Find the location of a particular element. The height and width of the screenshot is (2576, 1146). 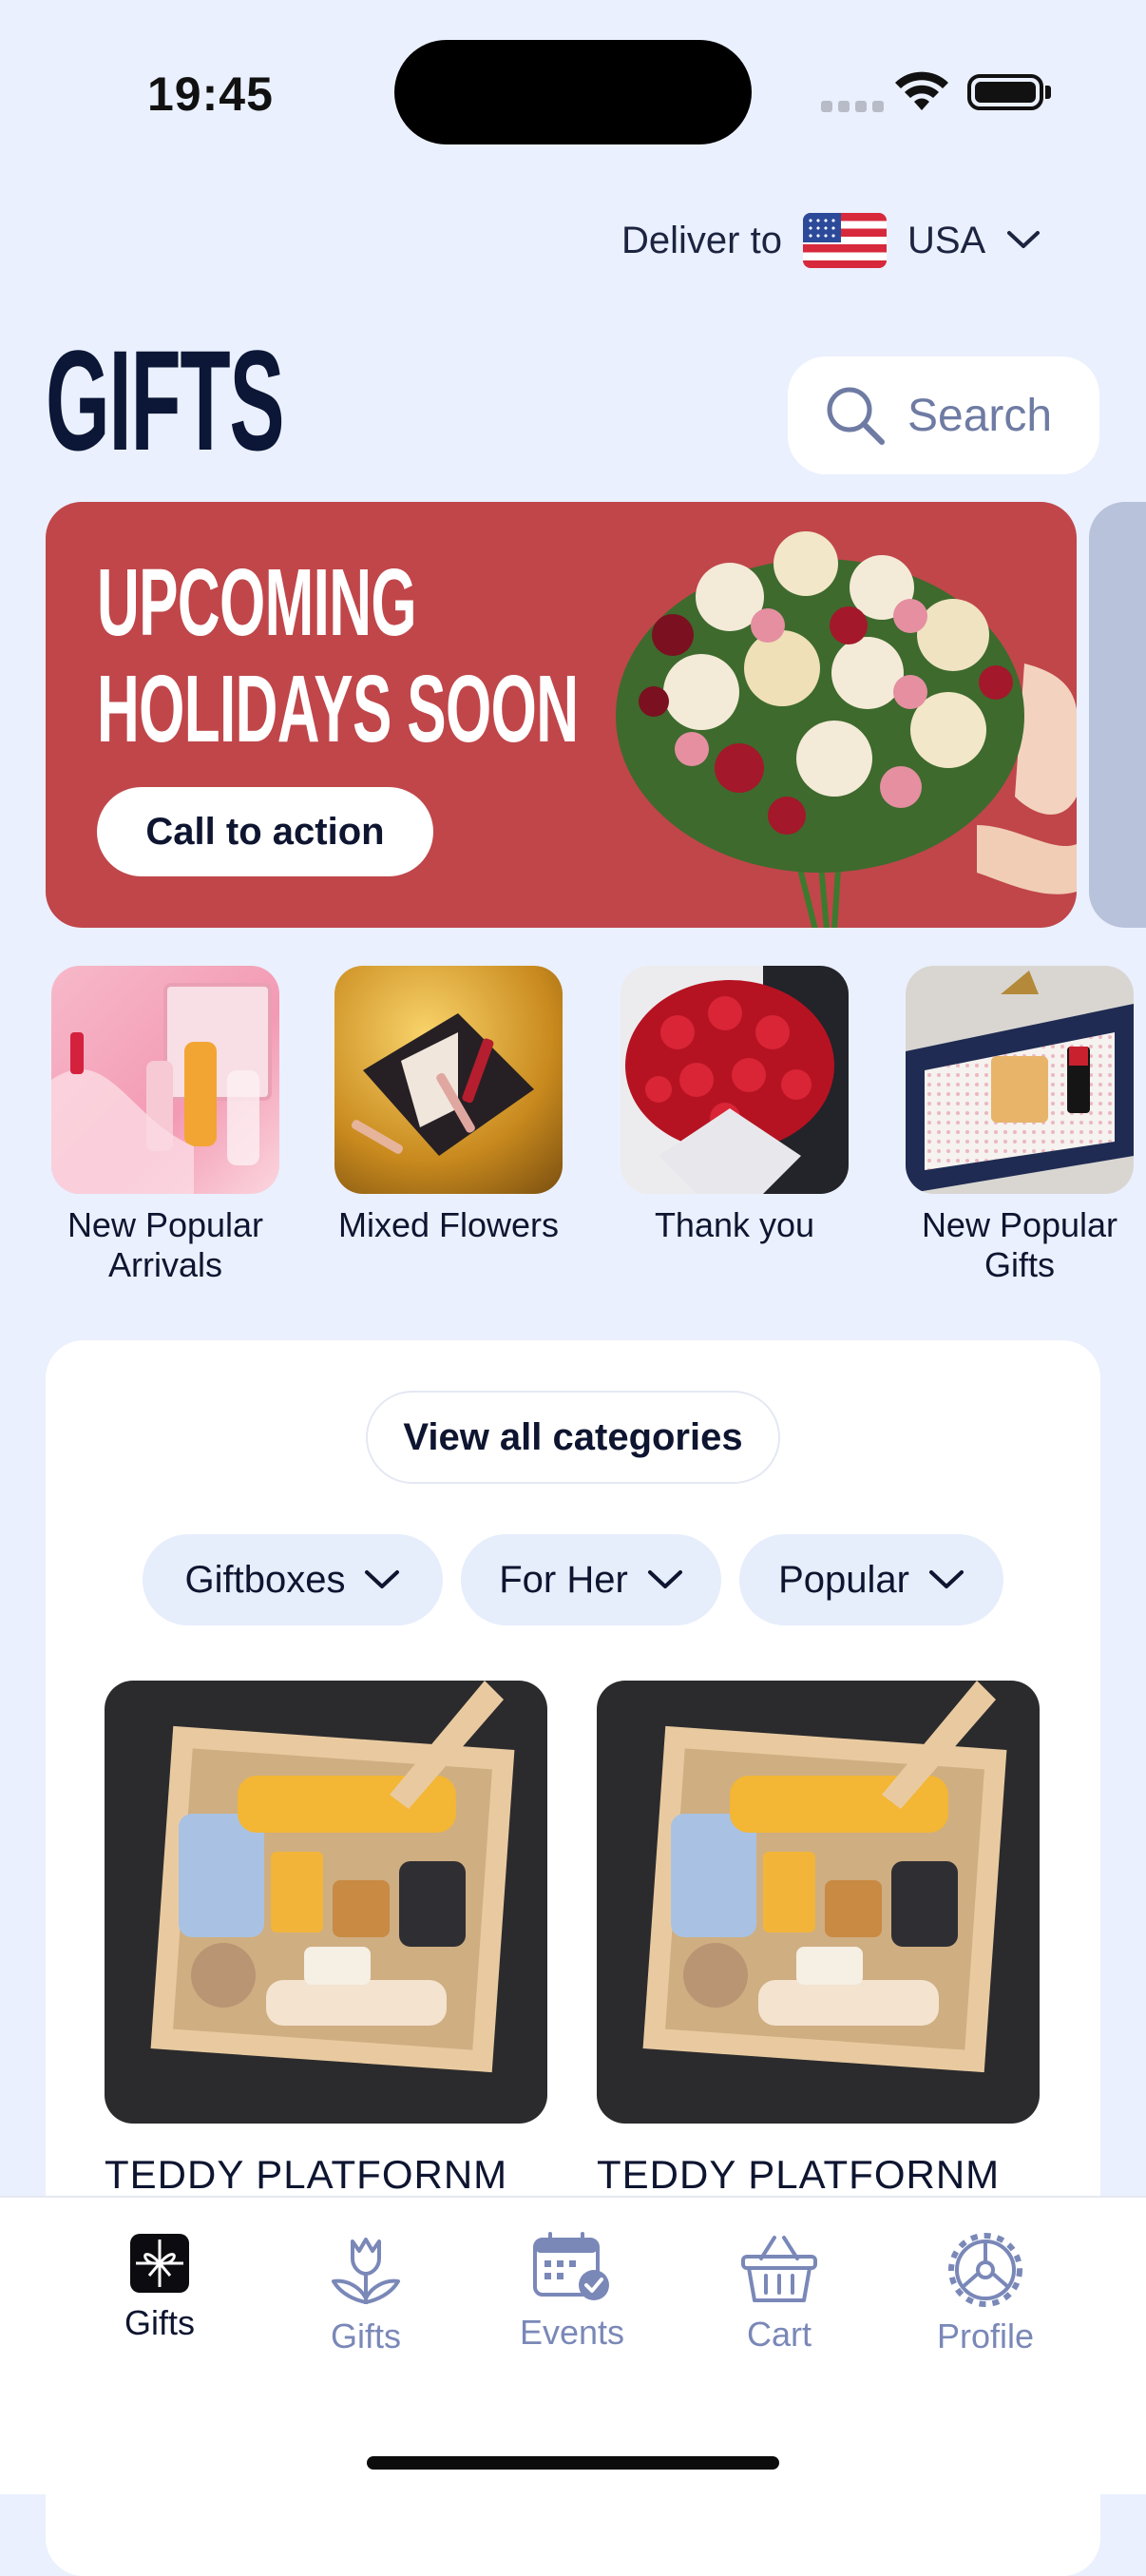

search-button: Search is located at coordinates (943, 415).